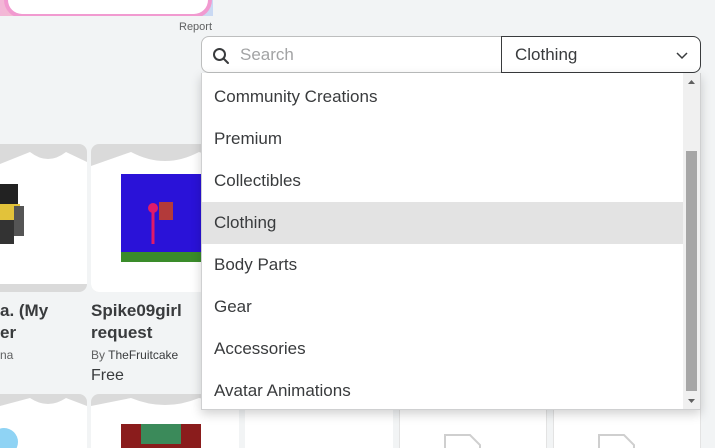 The width and height of the screenshot is (715, 448). What do you see at coordinates (443, 349) in the screenshot?
I see `category-option-accessories: Accessories` at bounding box center [443, 349].